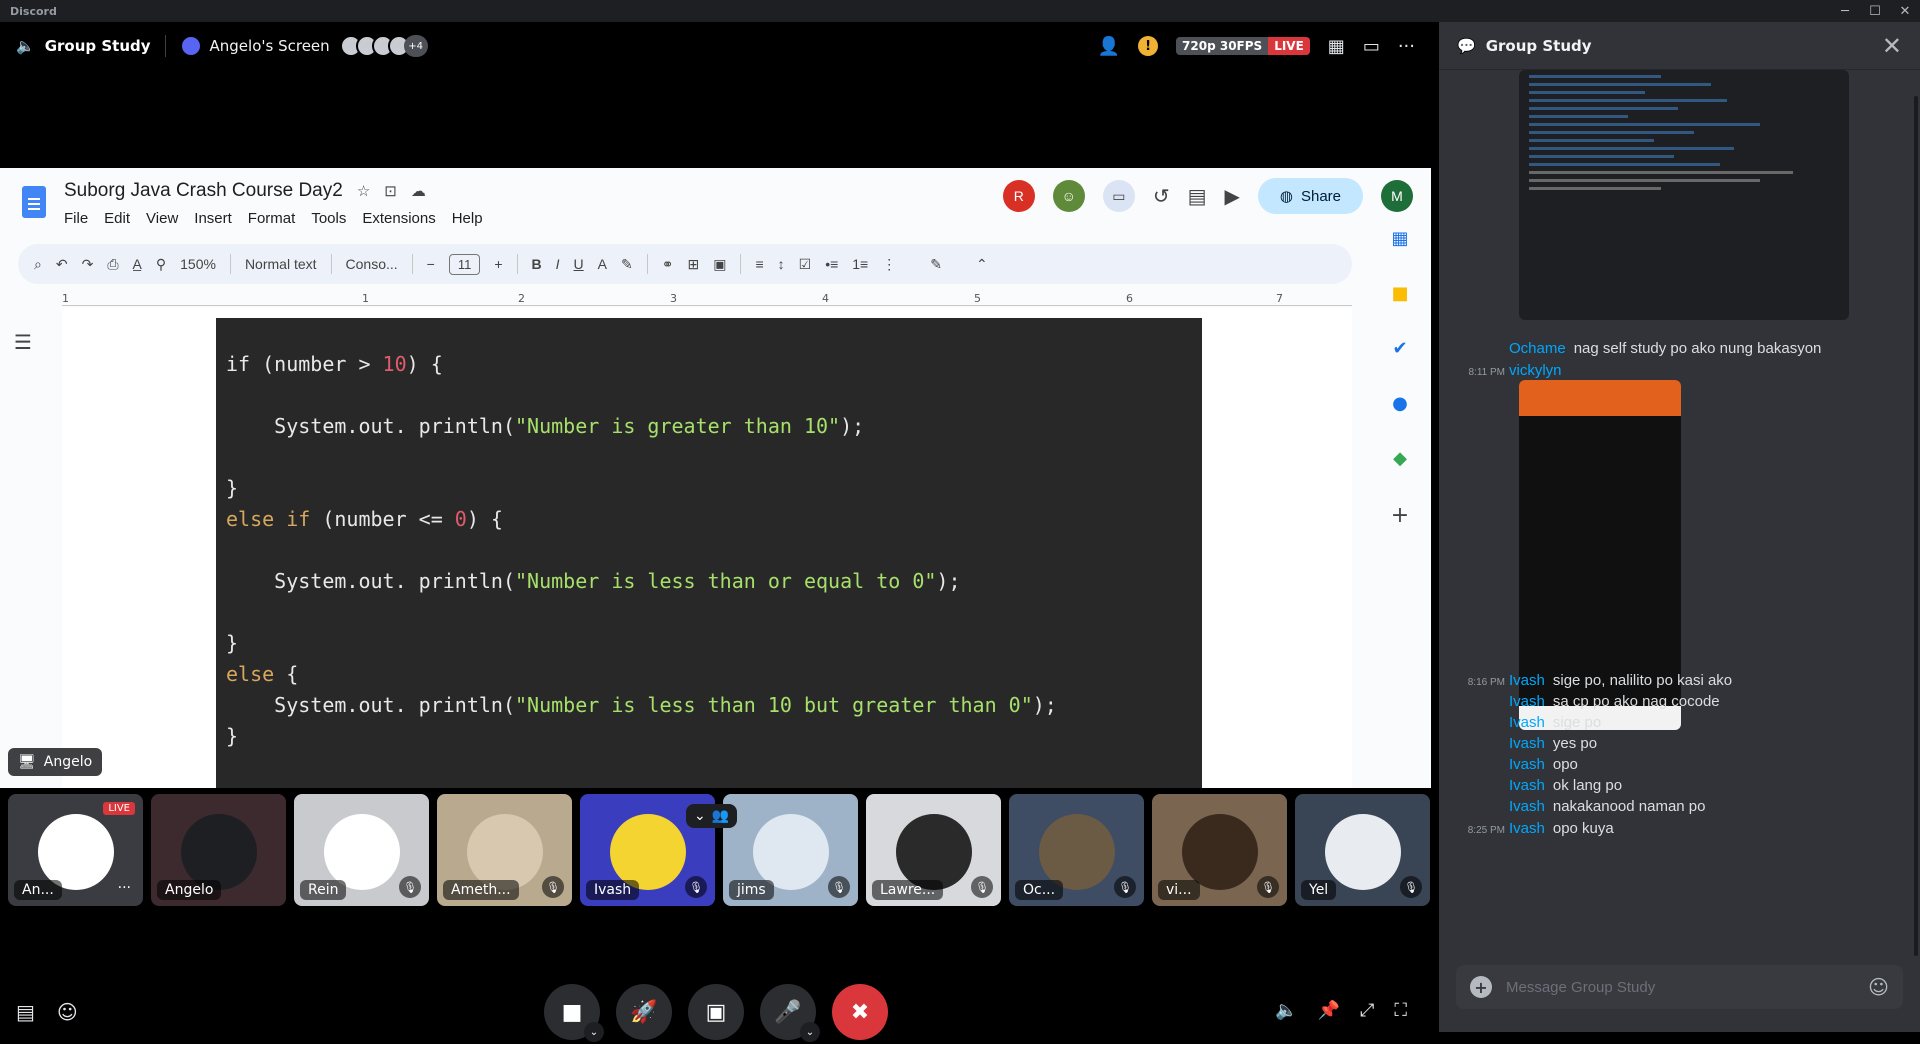  Describe the element at coordinates (707, 299) in the screenshot. I see `ruler: 1 1 2 3 4 5 6 7` at that location.